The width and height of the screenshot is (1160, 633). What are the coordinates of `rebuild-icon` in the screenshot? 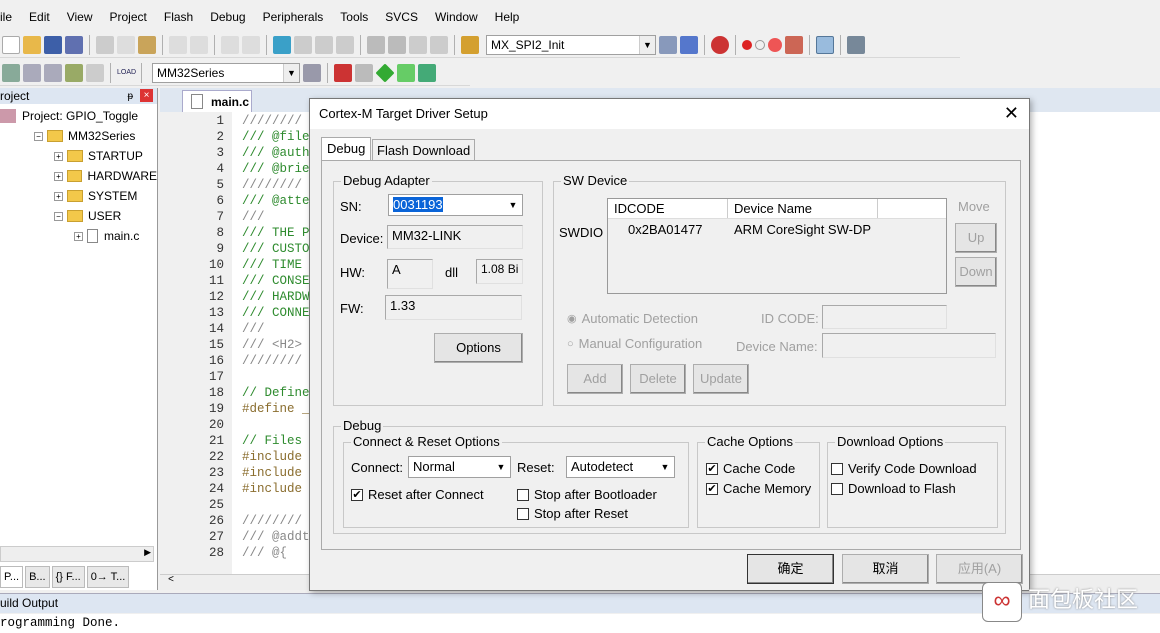 It's located at (53, 72).